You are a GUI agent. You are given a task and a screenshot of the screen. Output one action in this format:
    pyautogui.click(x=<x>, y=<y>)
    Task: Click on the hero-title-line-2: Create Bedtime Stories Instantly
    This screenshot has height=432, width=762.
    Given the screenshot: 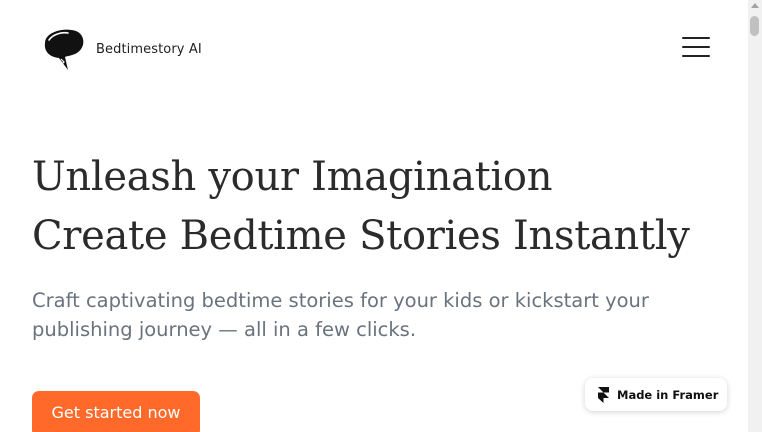 What is the action you would take?
    pyautogui.click(x=361, y=236)
    